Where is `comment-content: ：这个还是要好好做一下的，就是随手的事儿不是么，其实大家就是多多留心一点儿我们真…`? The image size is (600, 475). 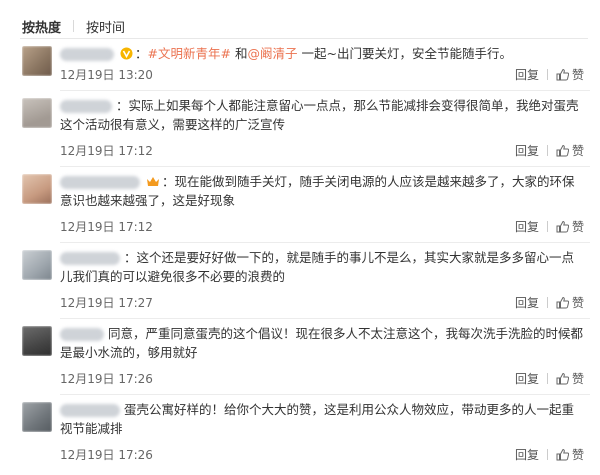
comment-content: ：这个还是要好好做一下的，就是随手的事儿不是么，其实大家就是多多留心一点儿我们真… is located at coordinates (317, 267).